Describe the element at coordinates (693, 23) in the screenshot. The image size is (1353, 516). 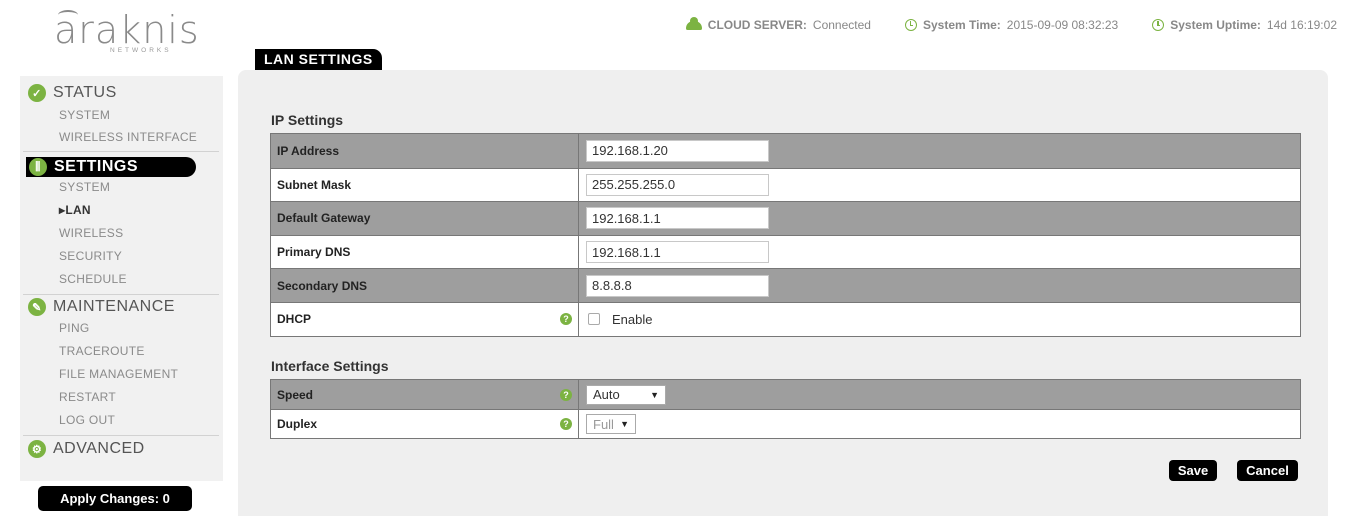
I see `cloud-icon` at that location.